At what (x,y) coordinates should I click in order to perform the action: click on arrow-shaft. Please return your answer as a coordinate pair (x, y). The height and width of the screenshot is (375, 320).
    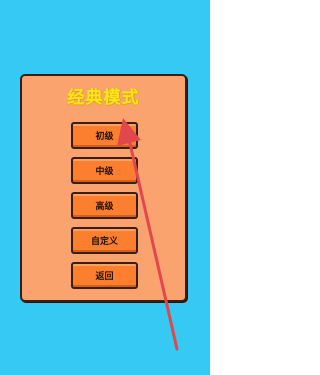
    Looking at the image, I should click on (153, 244).